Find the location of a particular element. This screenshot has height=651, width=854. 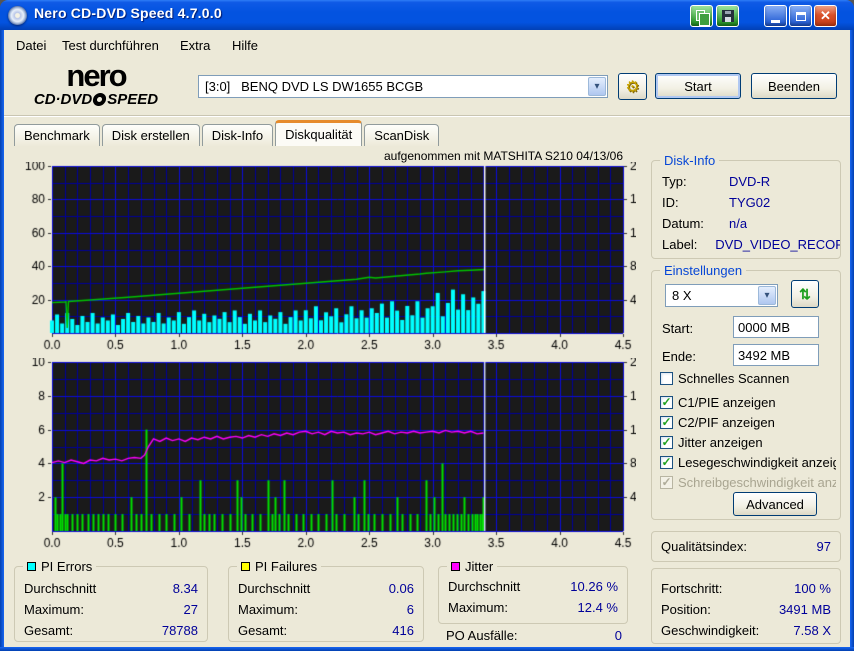

disk-info-title: Disk-Info is located at coordinates (690, 160).